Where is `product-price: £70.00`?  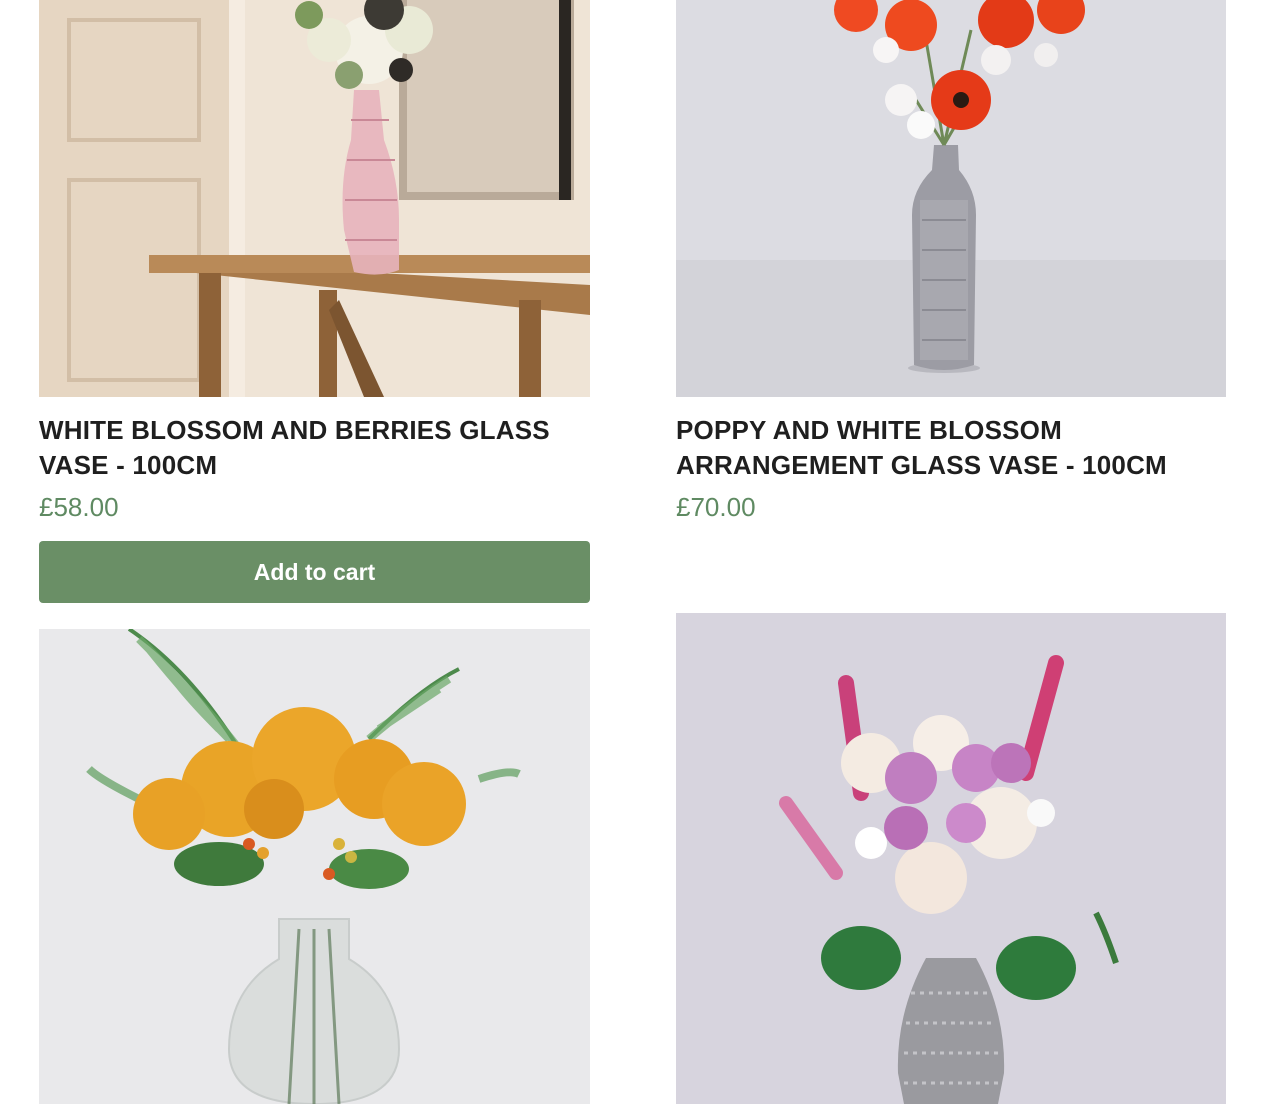
product-price: £70.00 is located at coordinates (716, 507).